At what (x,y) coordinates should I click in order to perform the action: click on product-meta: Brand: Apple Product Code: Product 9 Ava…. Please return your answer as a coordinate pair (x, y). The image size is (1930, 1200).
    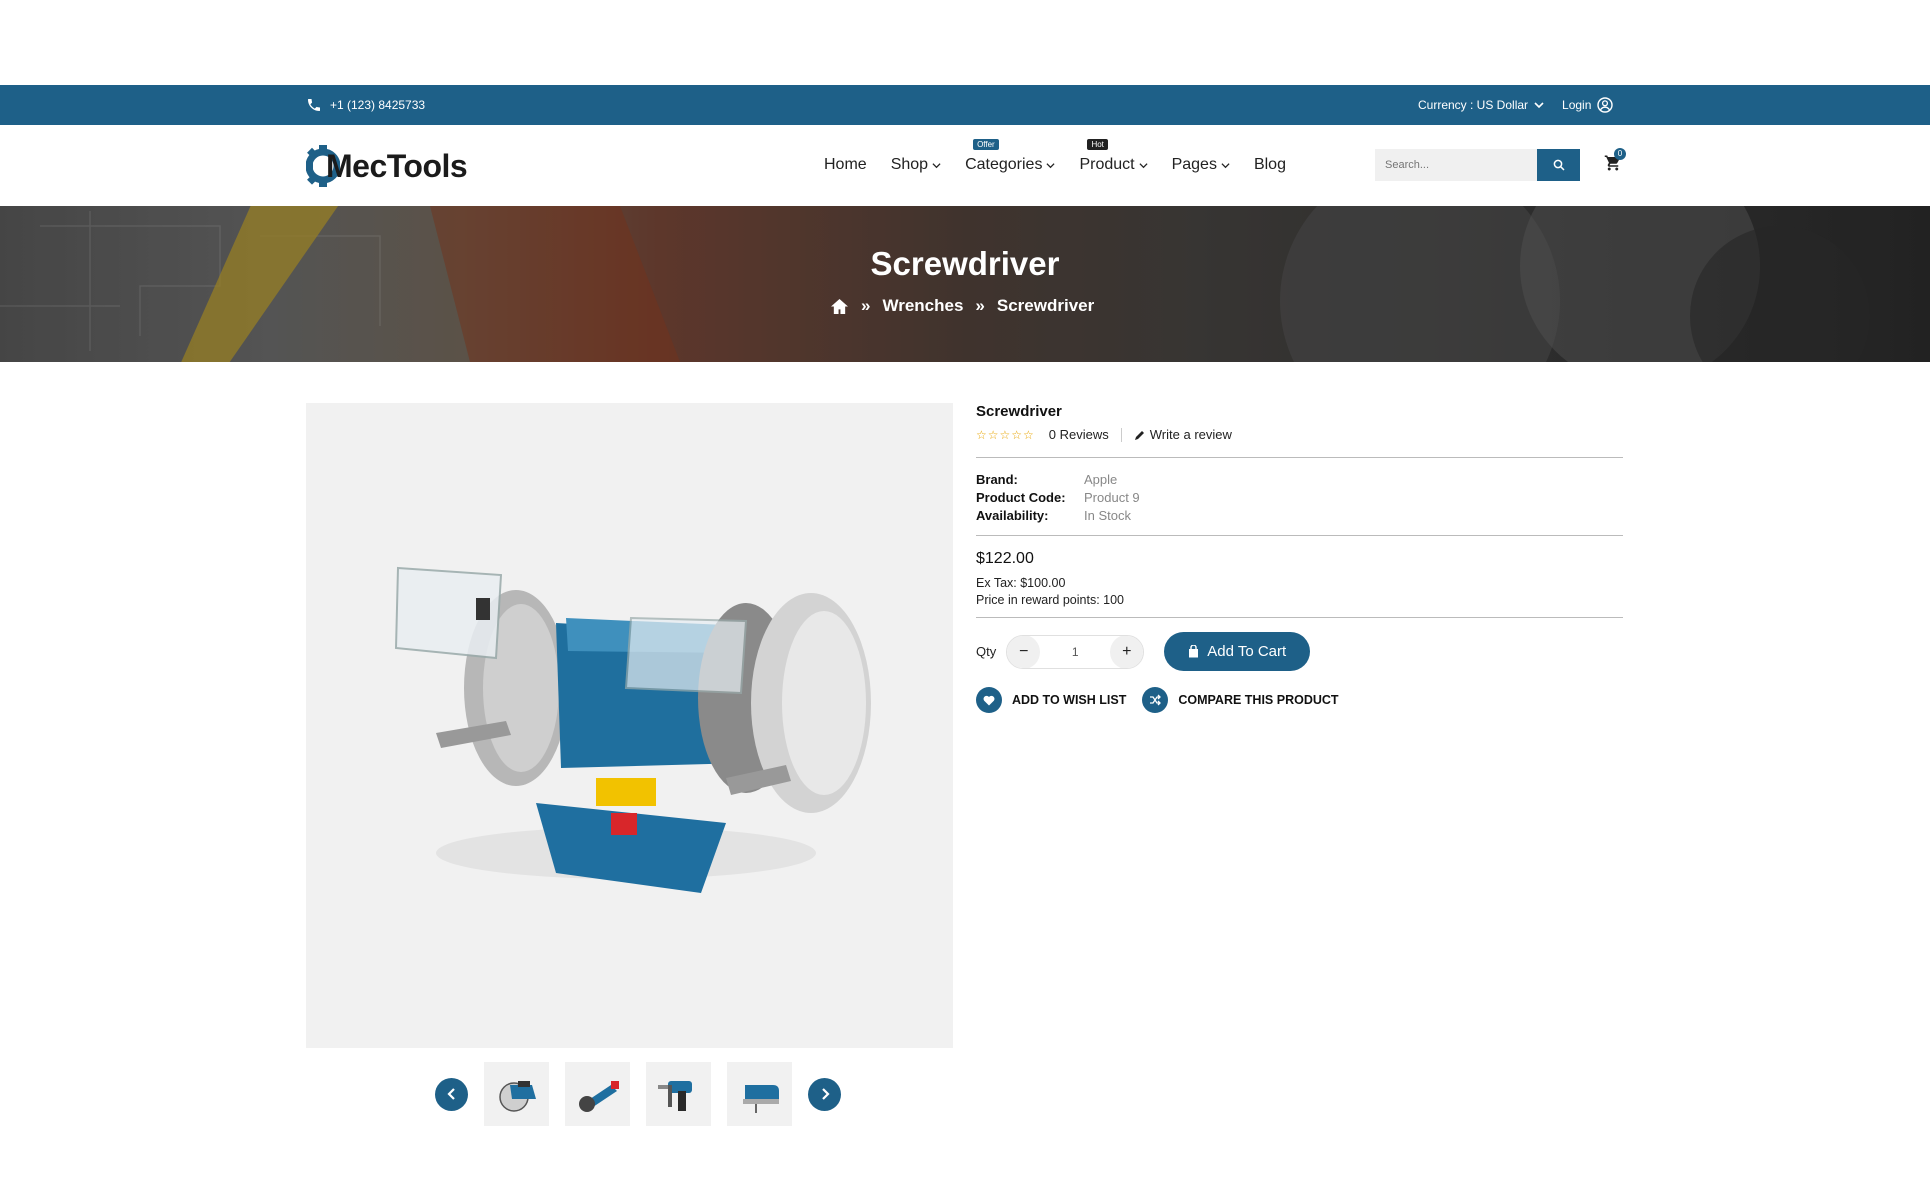
    Looking at the image, I should click on (1299, 497).